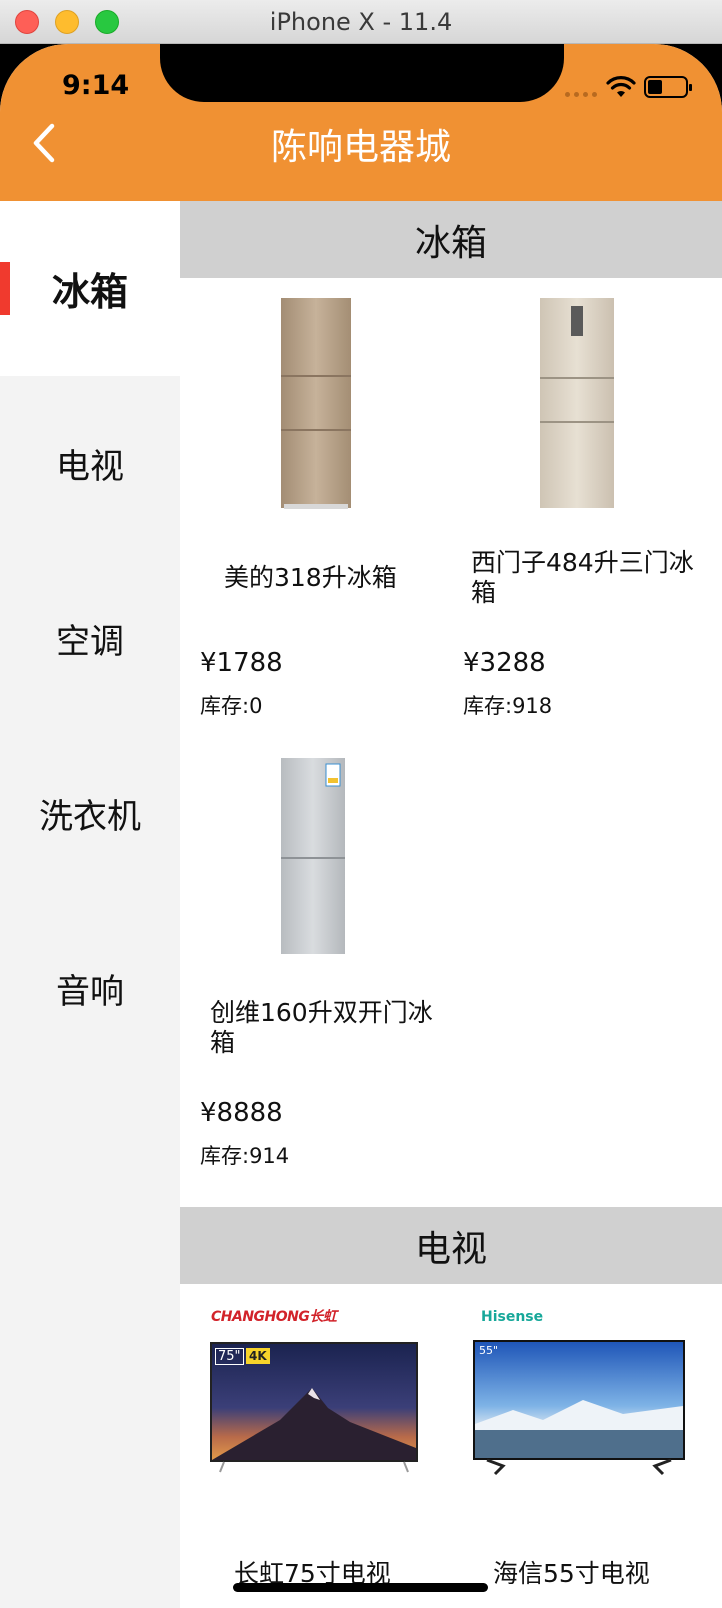 This screenshot has height=1608, width=722. I want to click on product-stock: 库存:0, so click(231, 706).